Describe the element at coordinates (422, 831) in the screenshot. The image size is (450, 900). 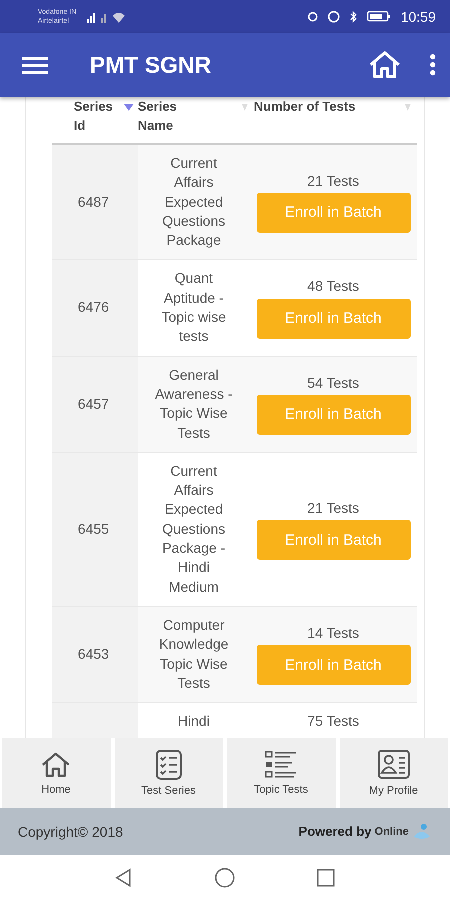
I see `logo-icon` at that location.